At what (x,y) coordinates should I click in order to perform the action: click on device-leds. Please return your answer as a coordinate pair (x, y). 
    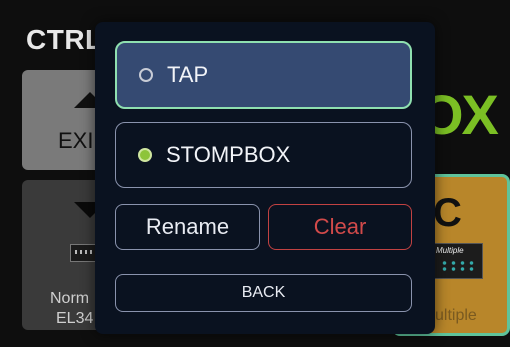
    Looking at the image, I should click on (458, 266).